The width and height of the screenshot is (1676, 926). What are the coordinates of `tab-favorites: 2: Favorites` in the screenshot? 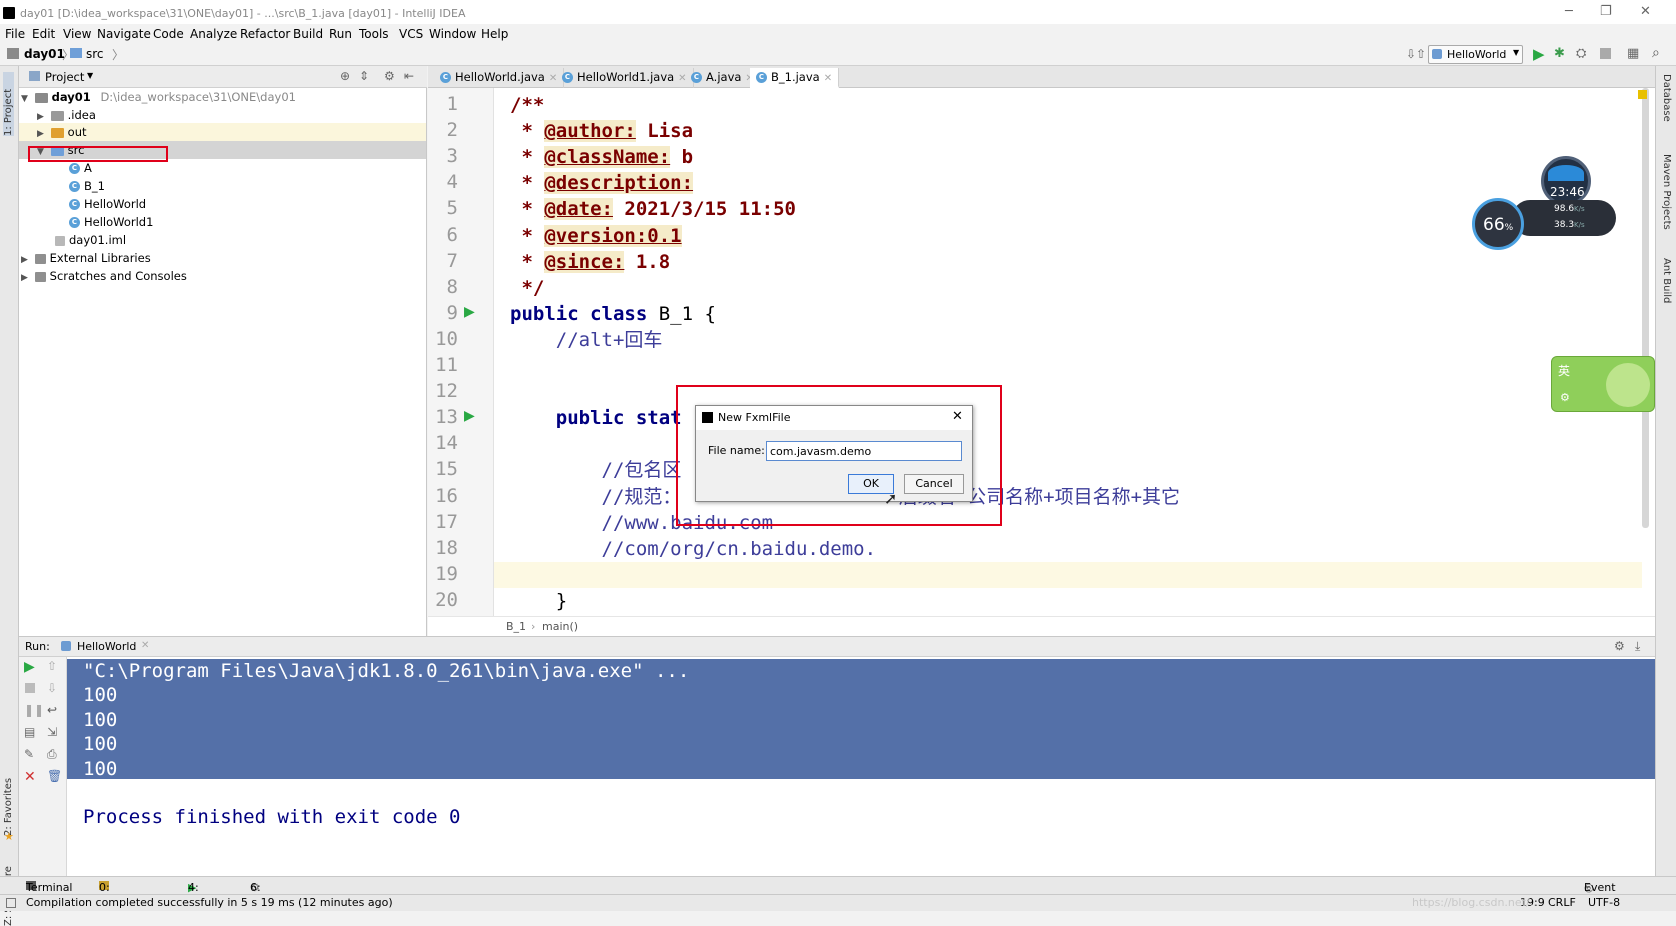 It's located at (8, 801).